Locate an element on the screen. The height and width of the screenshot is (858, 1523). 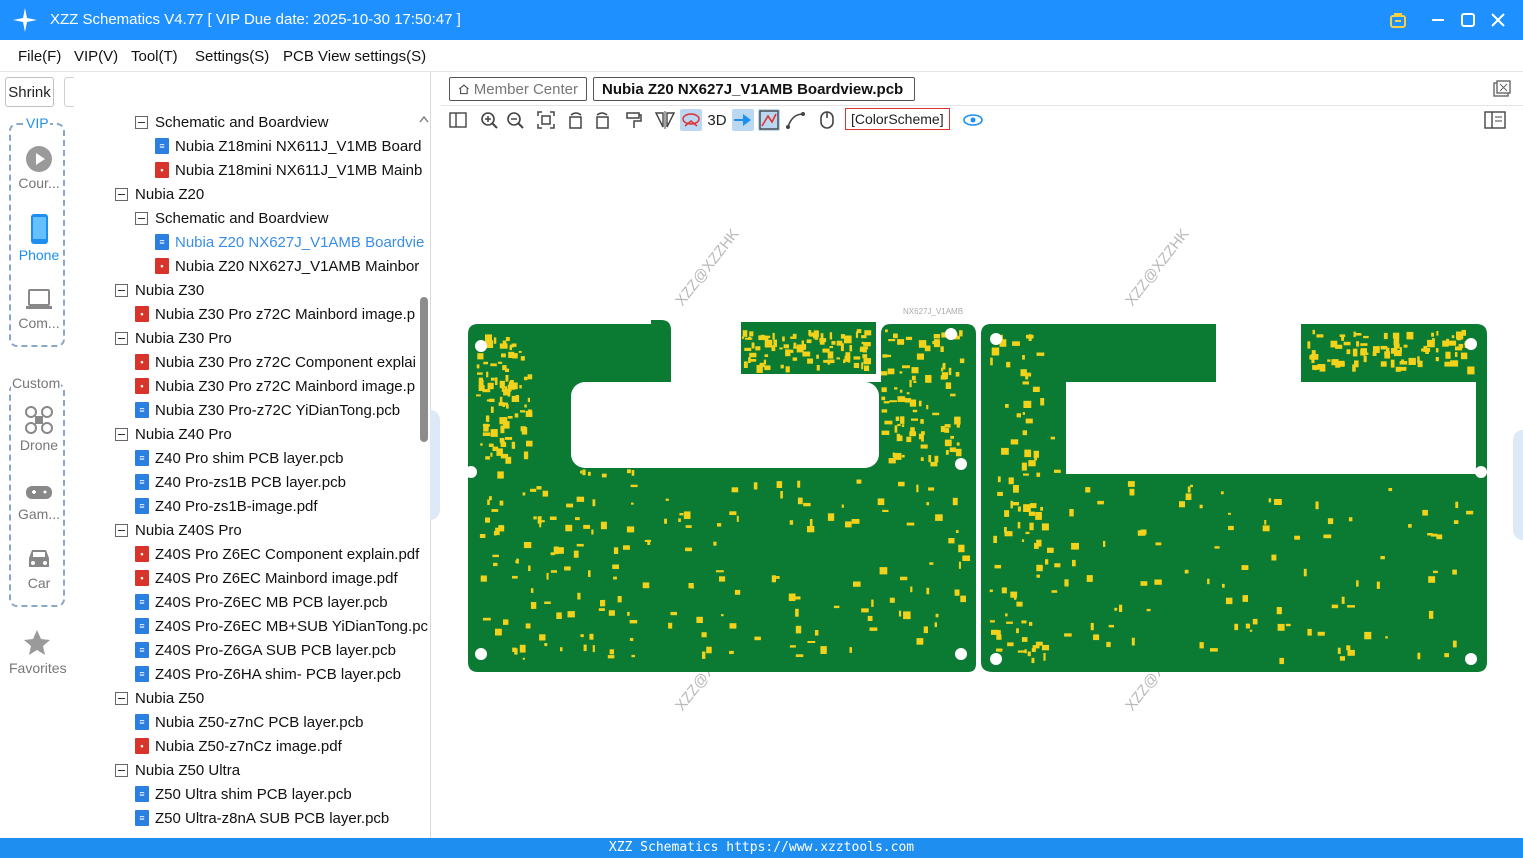
minimize-button is located at coordinates (1438, 20).